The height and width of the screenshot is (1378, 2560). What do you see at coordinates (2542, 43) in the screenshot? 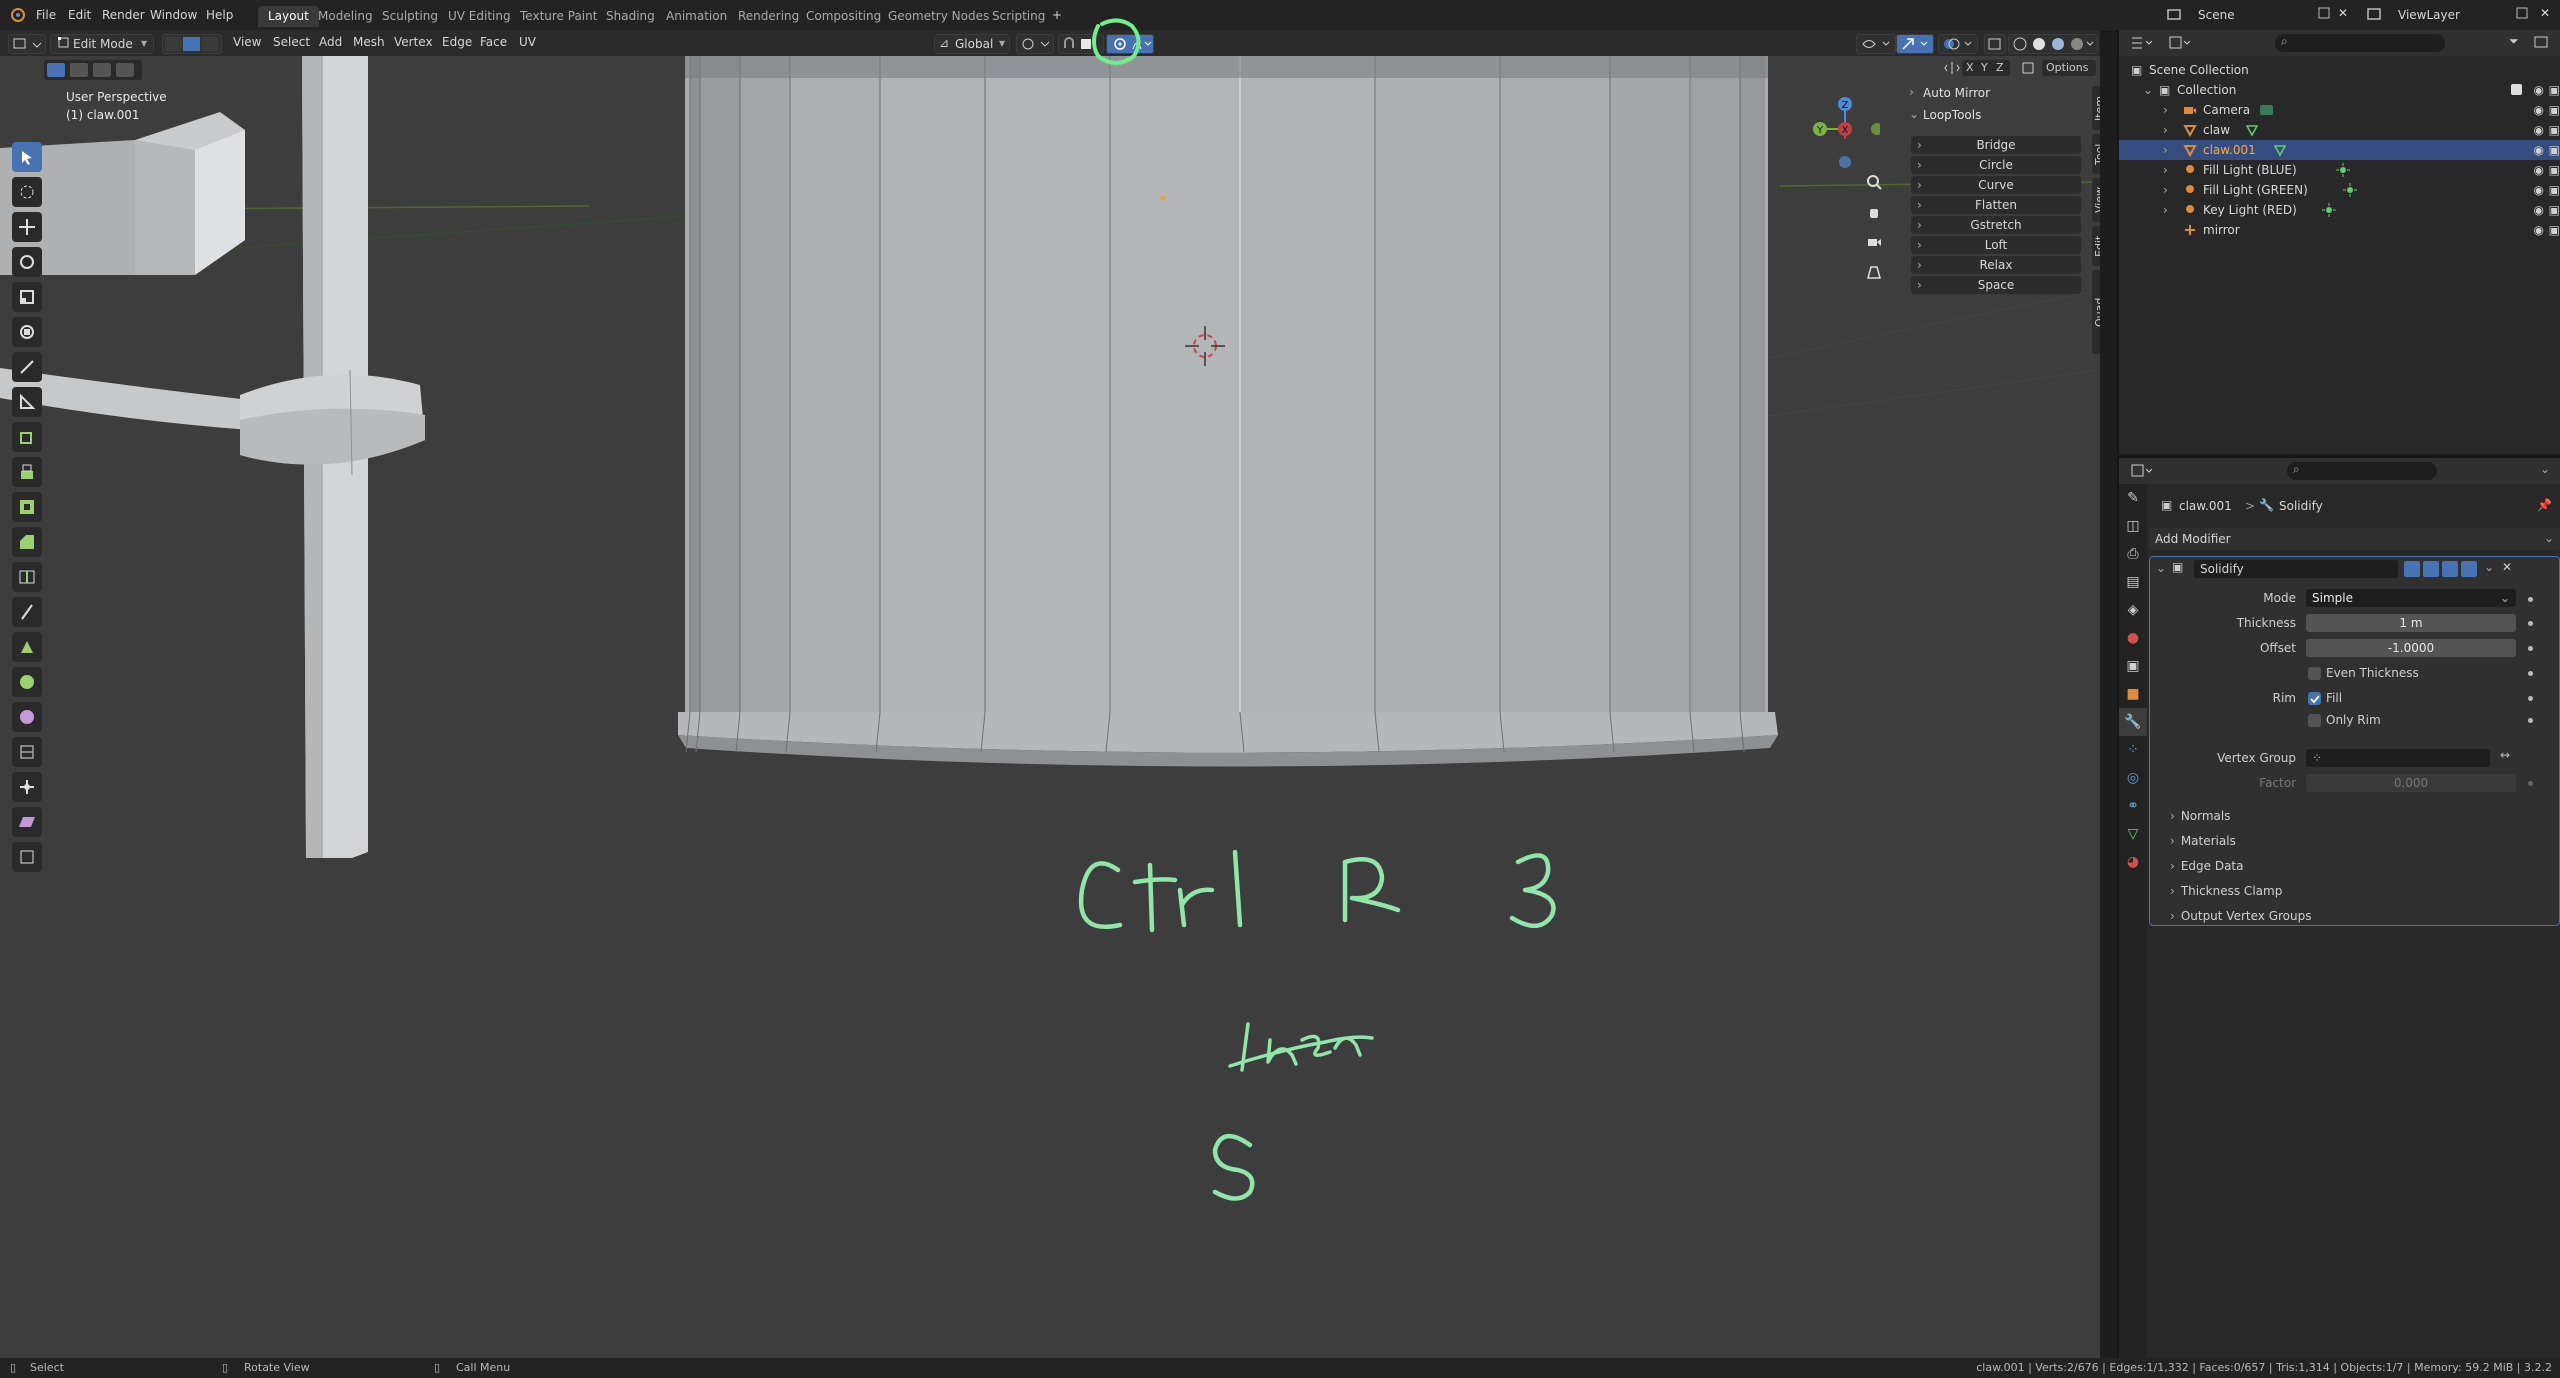
I see `new-collection-icon` at bounding box center [2542, 43].